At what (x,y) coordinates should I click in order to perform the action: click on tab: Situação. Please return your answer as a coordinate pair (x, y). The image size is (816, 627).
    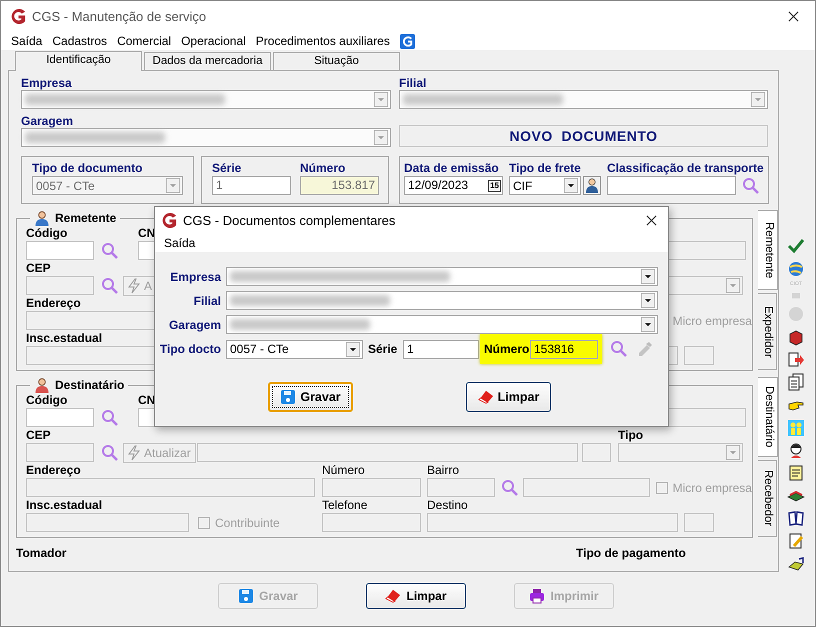
    Looking at the image, I should click on (336, 61).